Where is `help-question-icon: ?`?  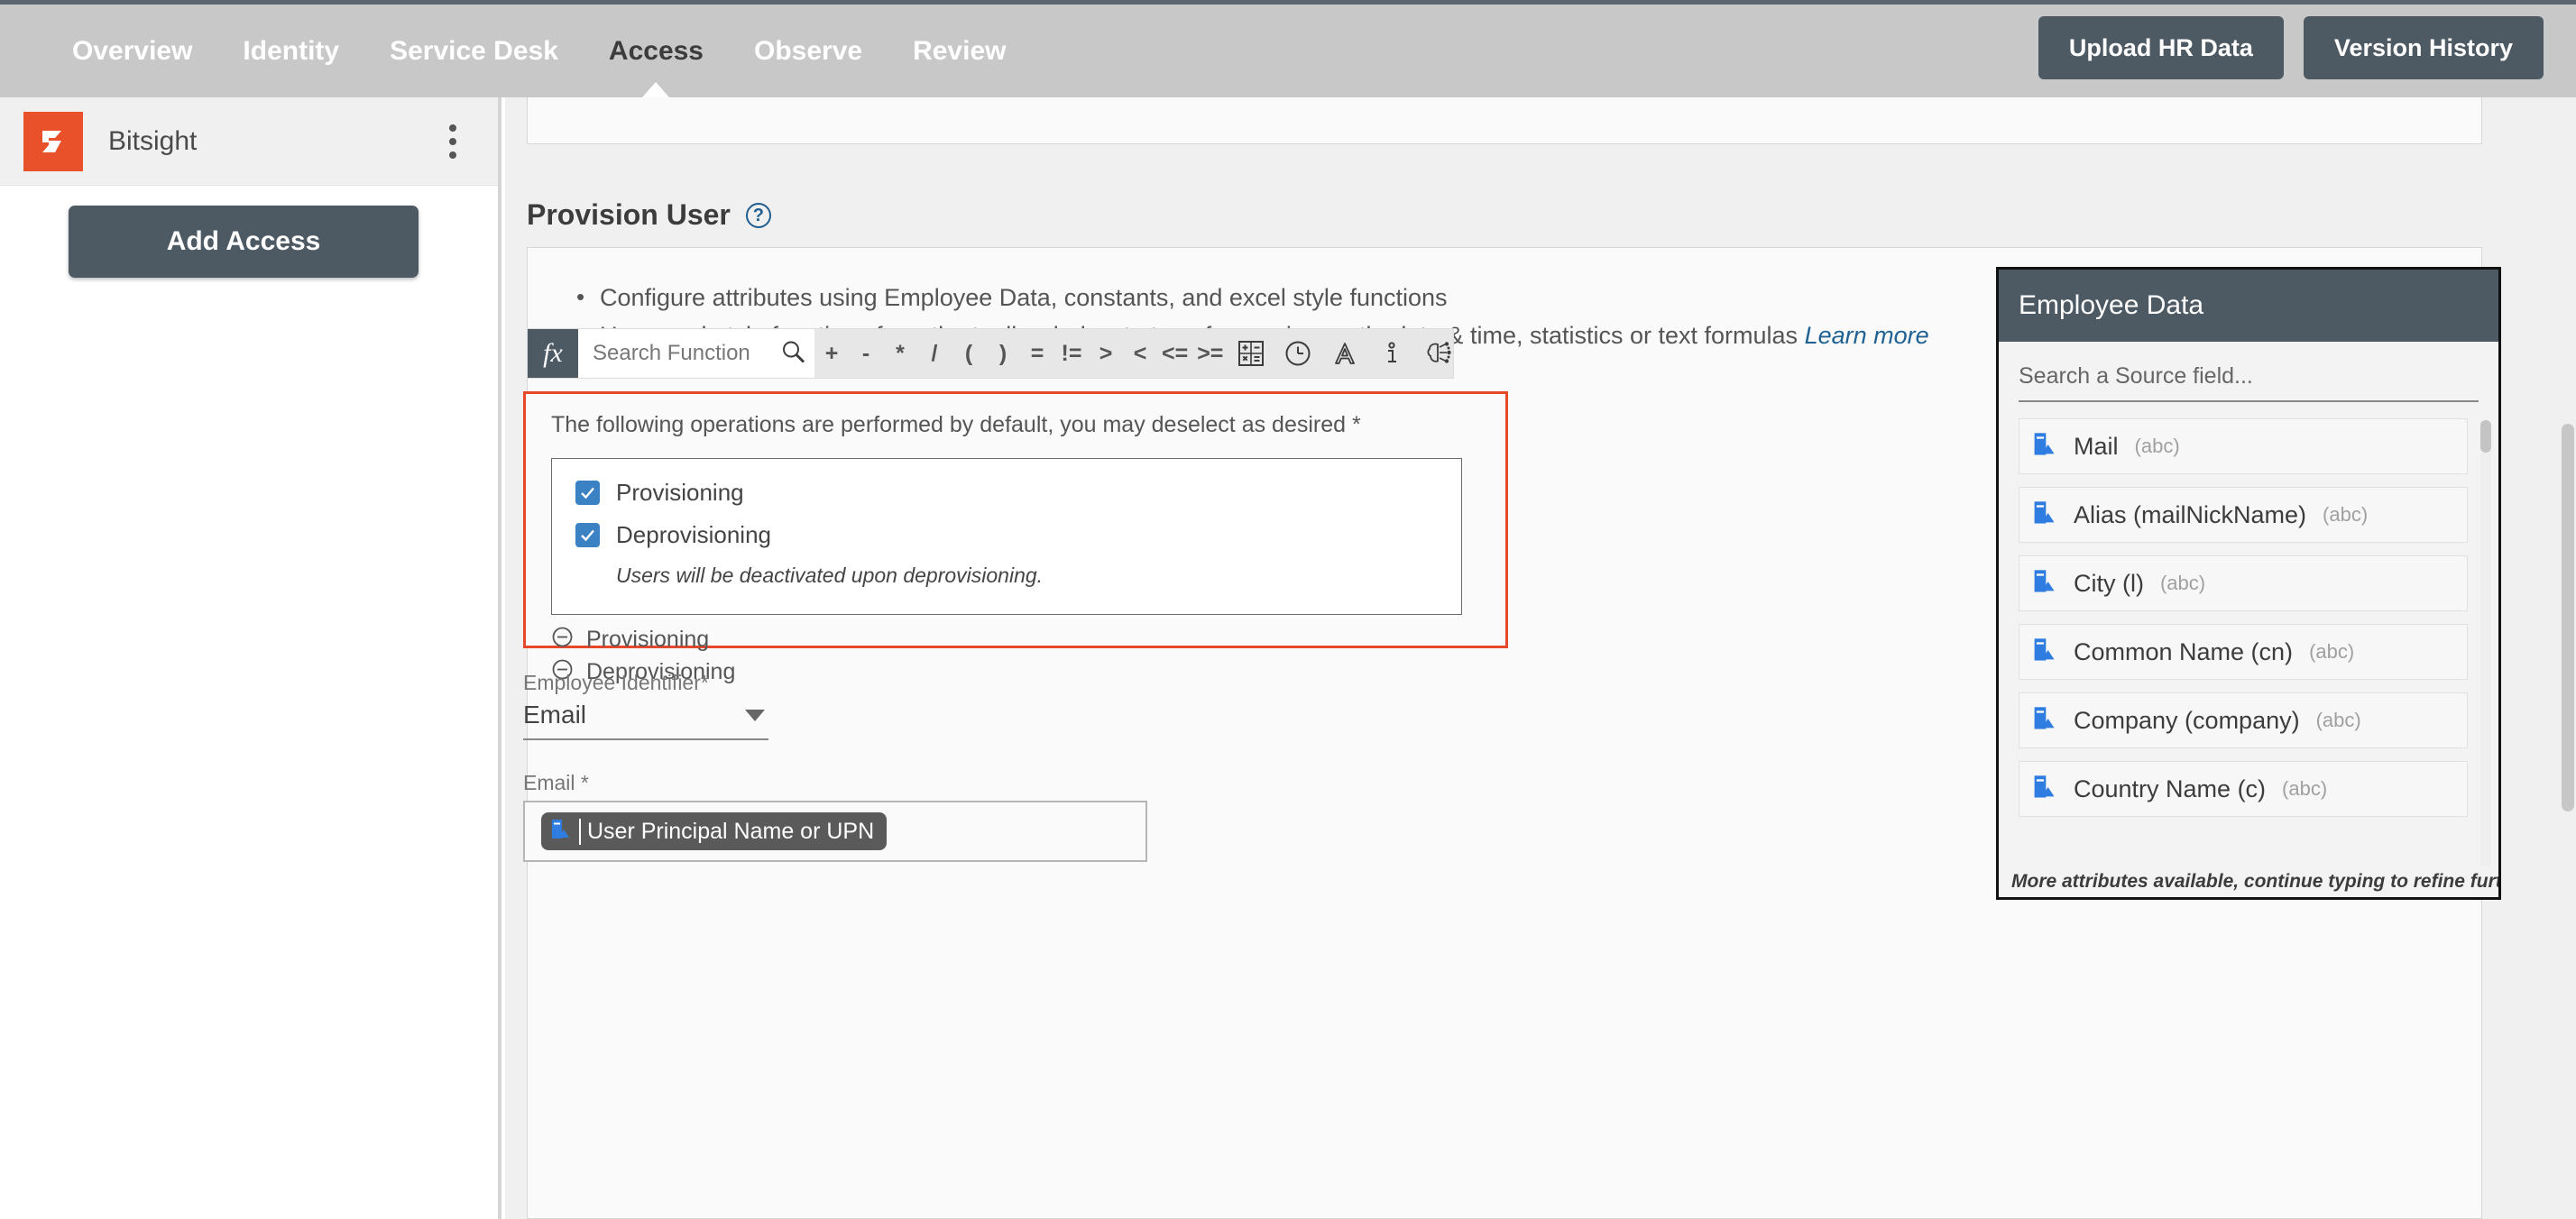
help-question-icon: ? is located at coordinates (758, 215).